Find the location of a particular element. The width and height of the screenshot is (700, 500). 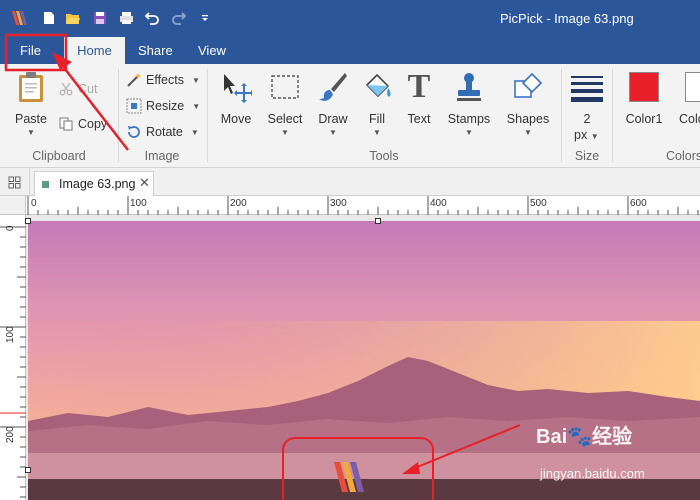

effects-label: Effects is located at coordinates (165, 80).